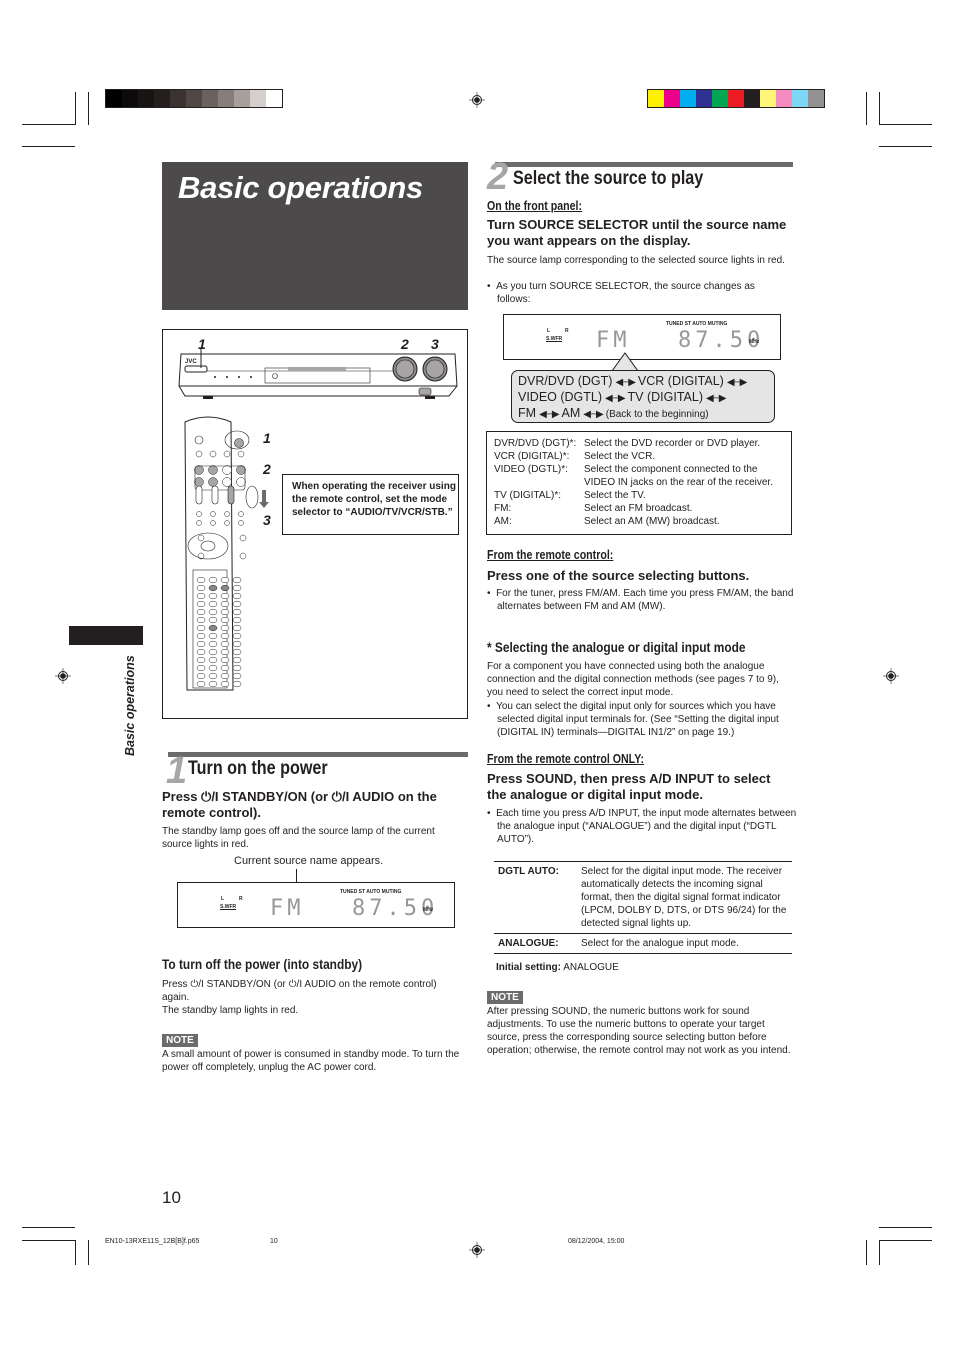 The width and height of the screenshot is (954, 1353). What do you see at coordinates (318, 754) in the screenshot?
I see `section-rule` at bounding box center [318, 754].